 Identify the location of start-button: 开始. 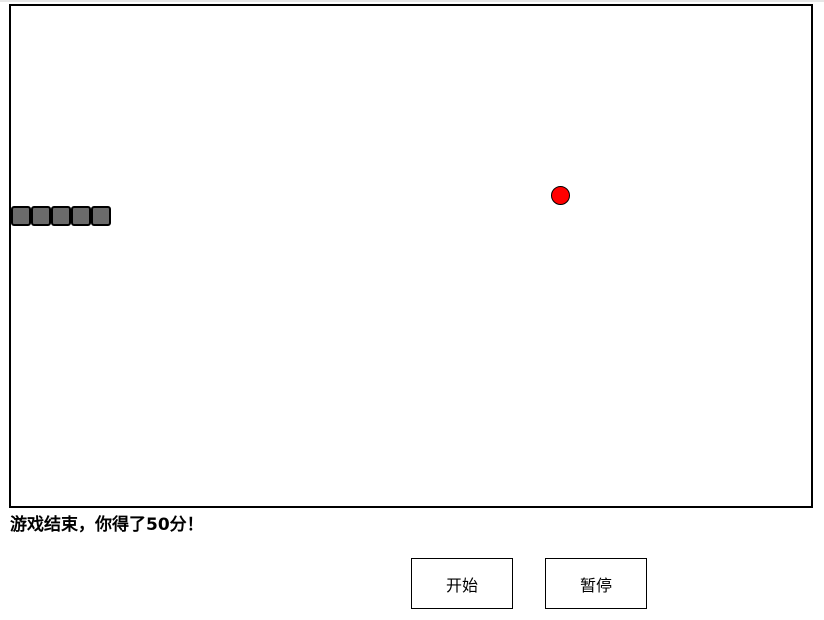
(462, 583).